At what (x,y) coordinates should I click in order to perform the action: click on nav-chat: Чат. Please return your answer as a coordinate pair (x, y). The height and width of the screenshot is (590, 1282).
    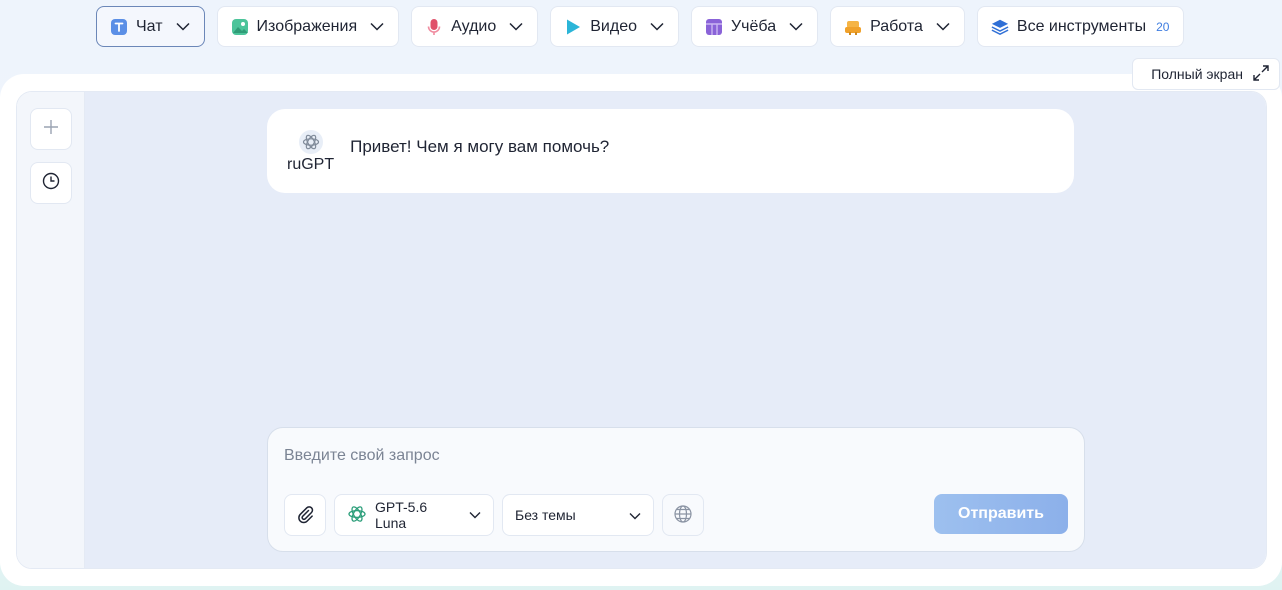
    Looking at the image, I should click on (150, 26).